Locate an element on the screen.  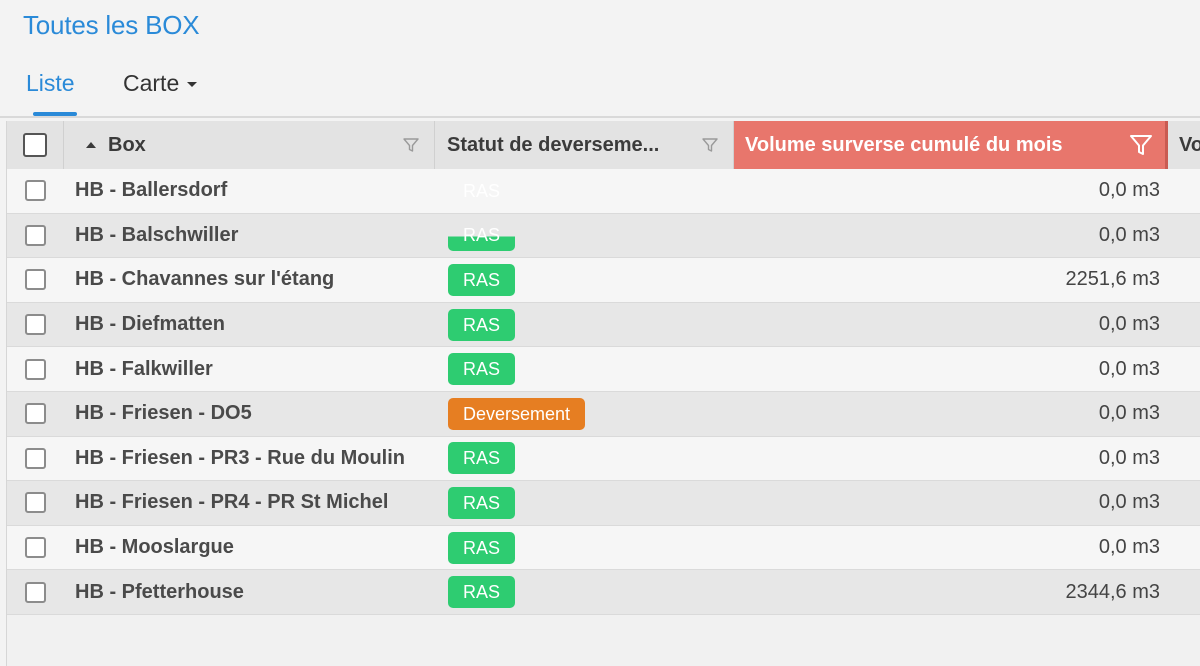
column-header-next: Vo is located at coordinates (1185, 145).